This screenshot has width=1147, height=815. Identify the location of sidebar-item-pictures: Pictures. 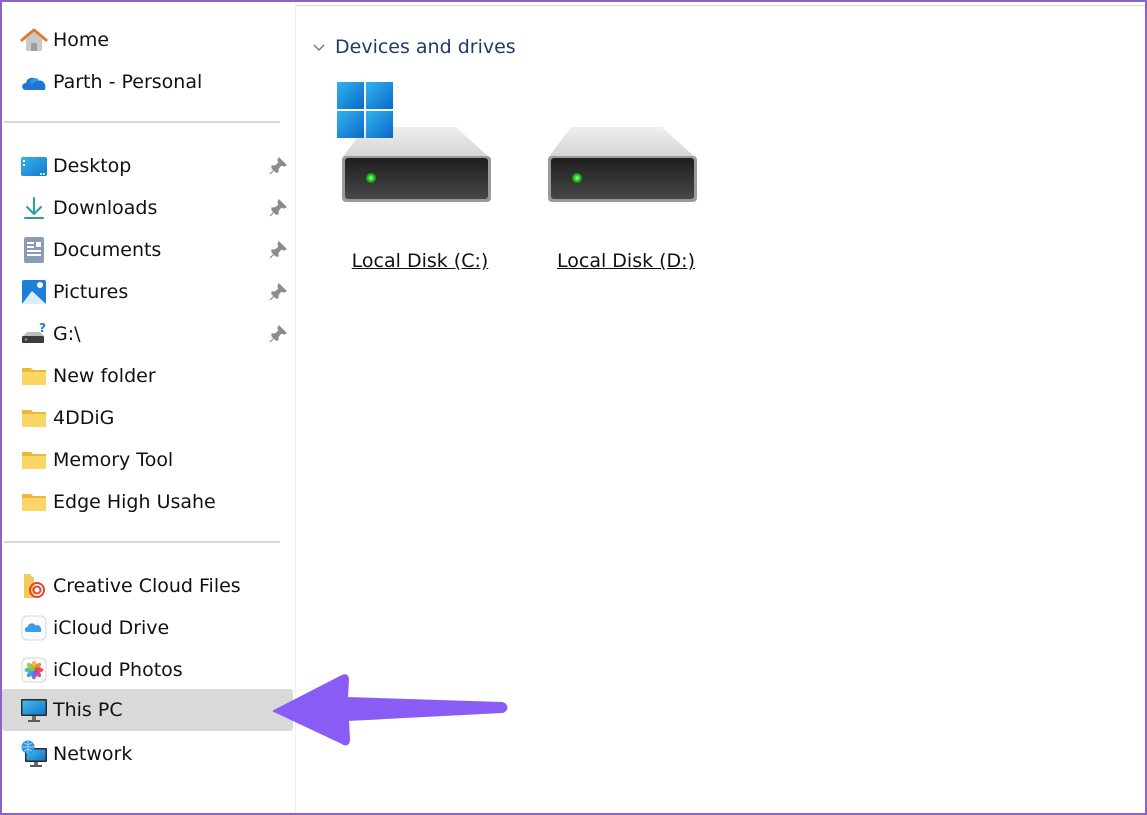
(147, 292).